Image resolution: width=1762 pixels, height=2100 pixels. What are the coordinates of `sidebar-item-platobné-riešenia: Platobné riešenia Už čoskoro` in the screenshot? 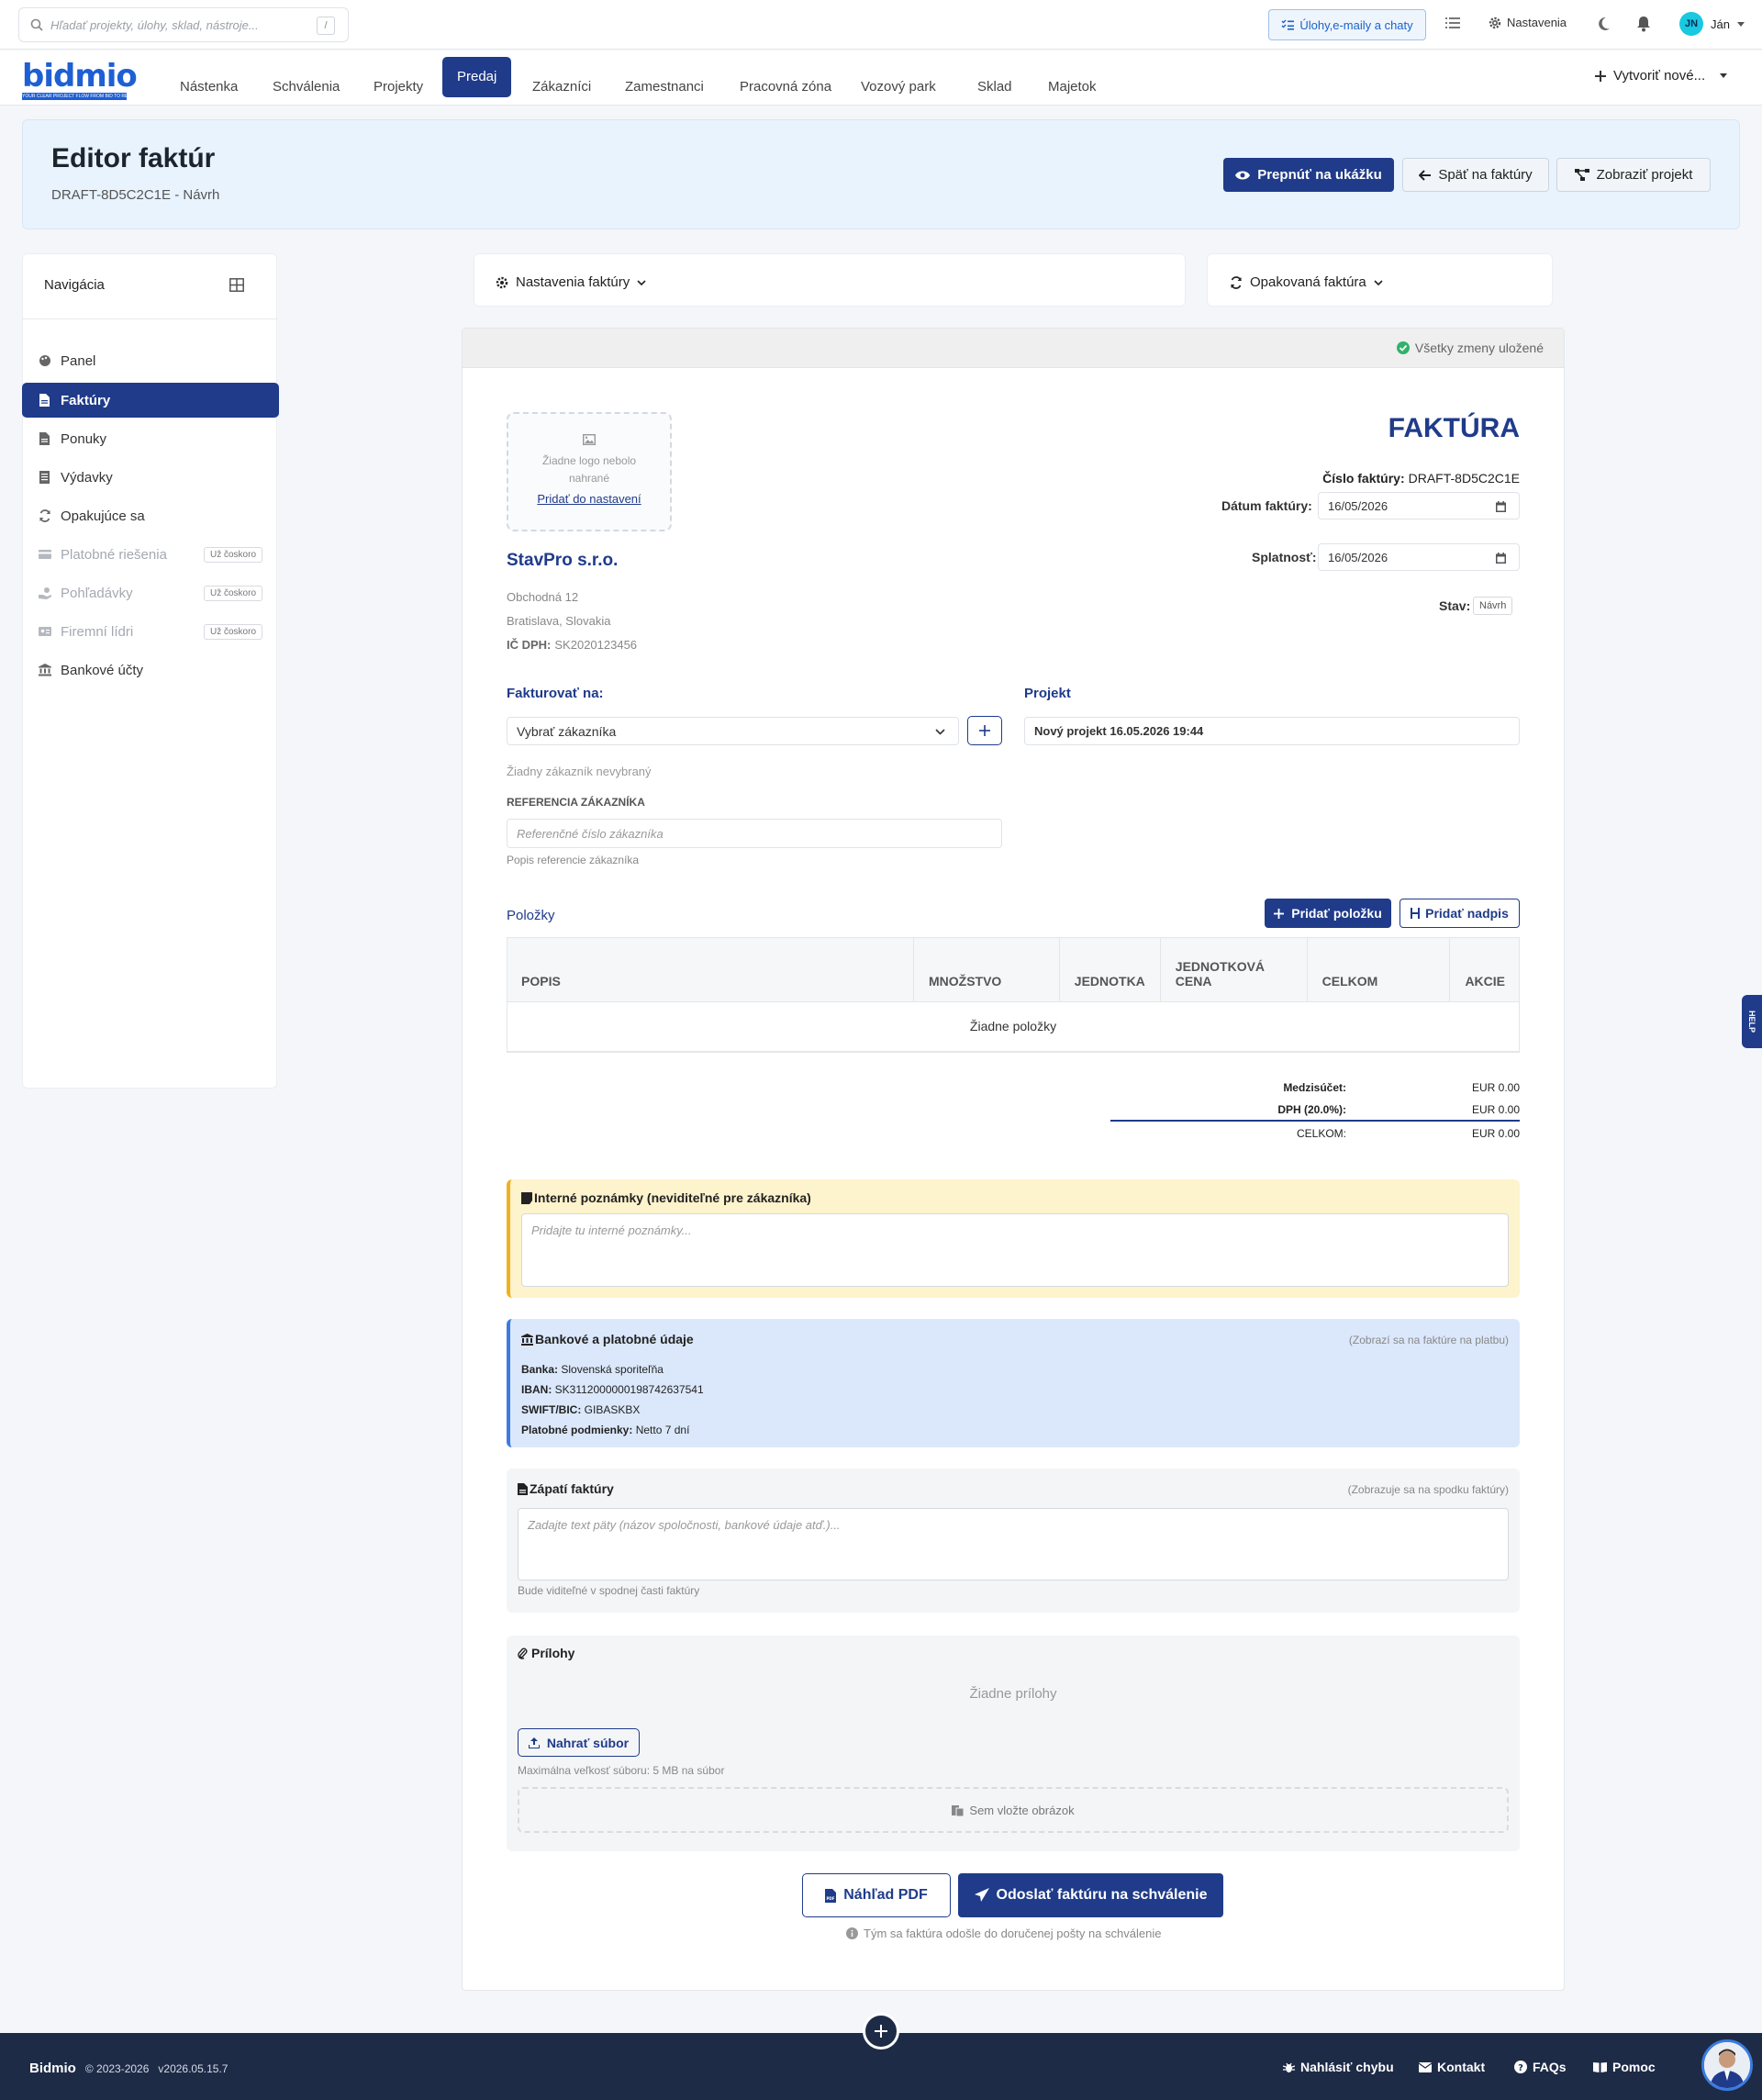 It's located at (149, 554).